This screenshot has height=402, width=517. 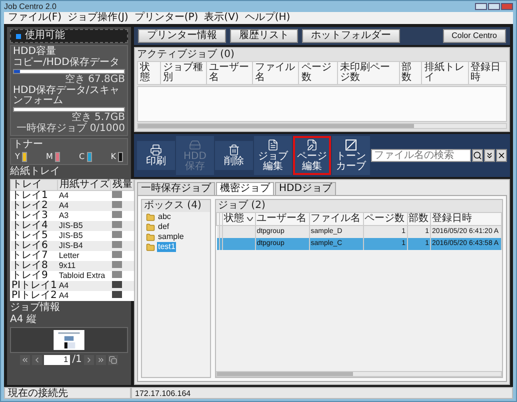 I want to click on column-header: 未印刷ページ数, so click(x=368, y=73).